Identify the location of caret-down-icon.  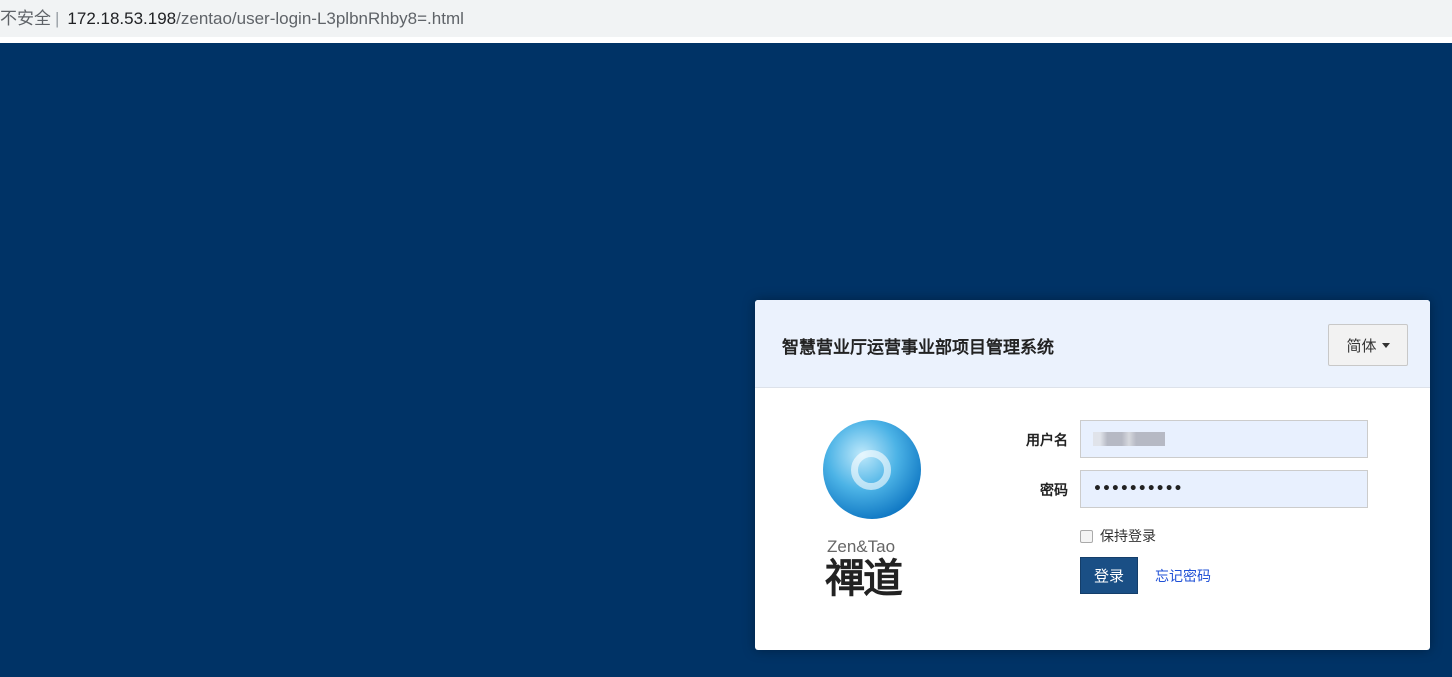
(1385, 345).